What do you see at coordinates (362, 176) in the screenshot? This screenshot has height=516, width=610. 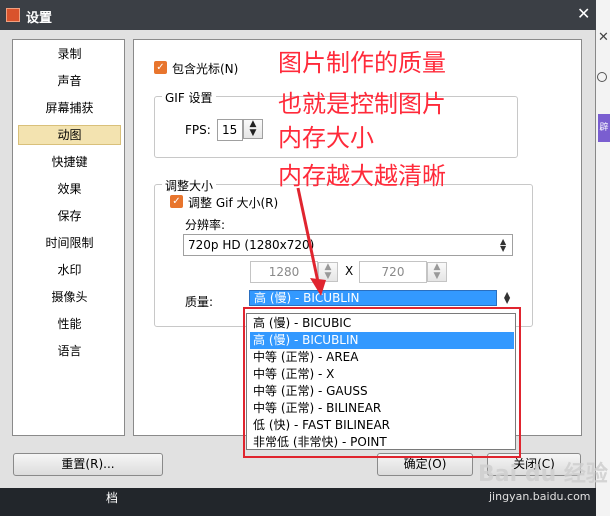 I see `annotation-line-4: 内存越大越清晰` at bounding box center [362, 176].